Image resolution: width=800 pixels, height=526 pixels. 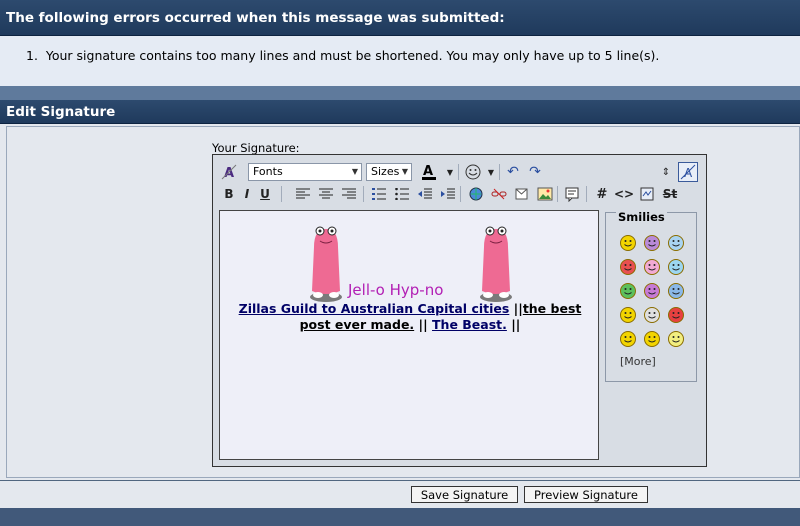 I want to click on svg-text: A, so click(x=428, y=171).